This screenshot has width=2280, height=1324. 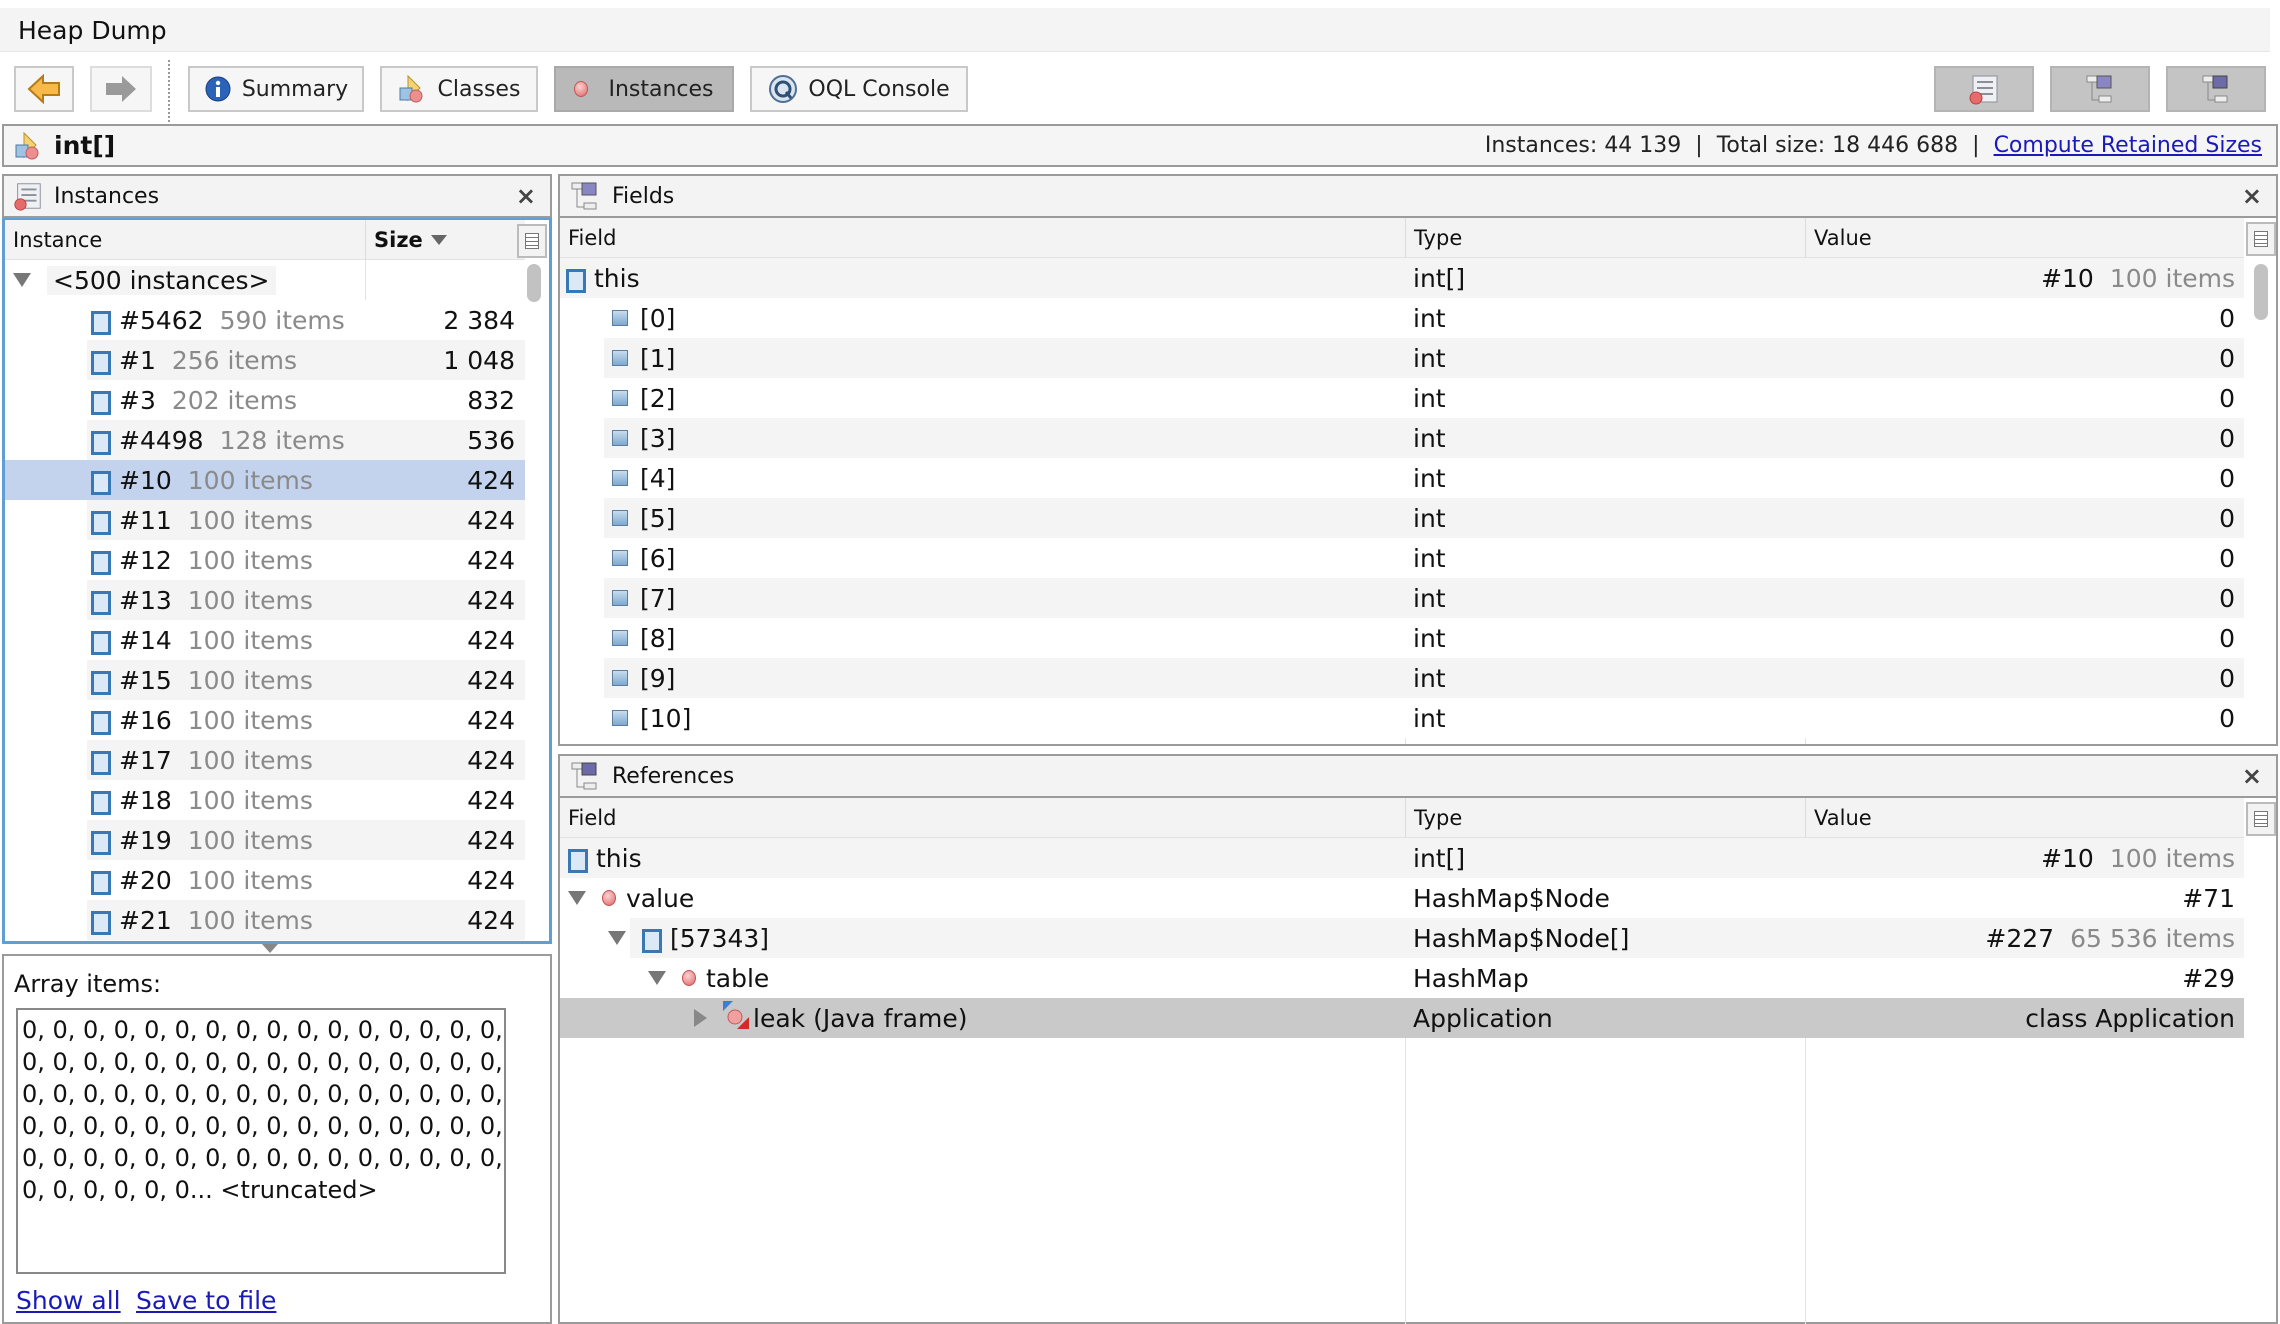 What do you see at coordinates (1402, 858) in the screenshot?
I see `reference-row: this int[] #10 100 items` at bounding box center [1402, 858].